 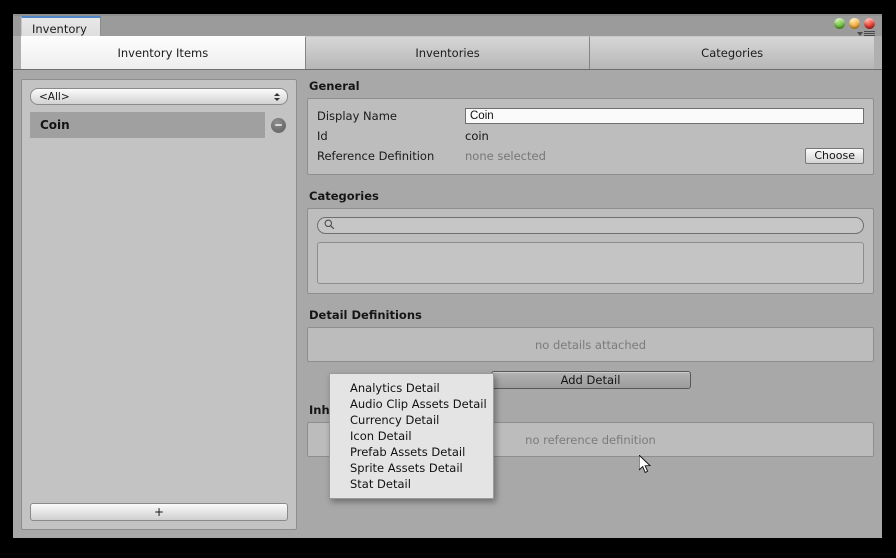 I want to click on add-item-button: +, so click(x=159, y=512).